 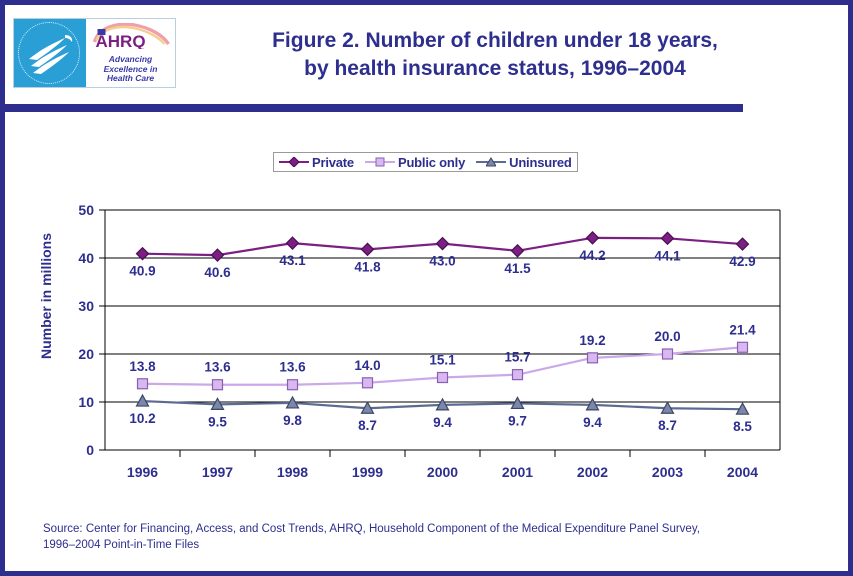 What do you see at coordinates (517, 420) in the screenshot?
I see `data-value-label: 9.7` at bounding box center [517, 420].